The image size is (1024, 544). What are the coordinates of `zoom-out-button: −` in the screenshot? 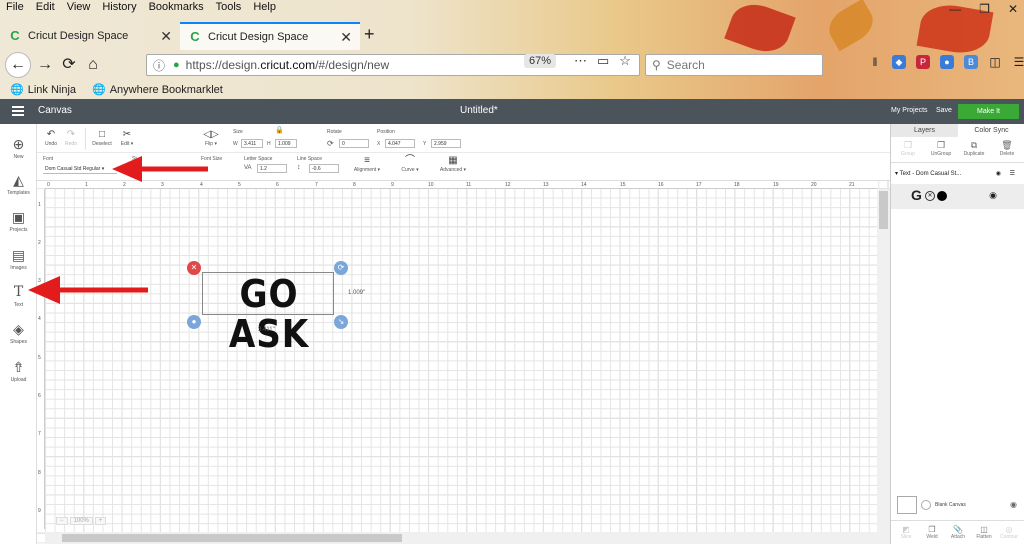 It's located at (62, 521).